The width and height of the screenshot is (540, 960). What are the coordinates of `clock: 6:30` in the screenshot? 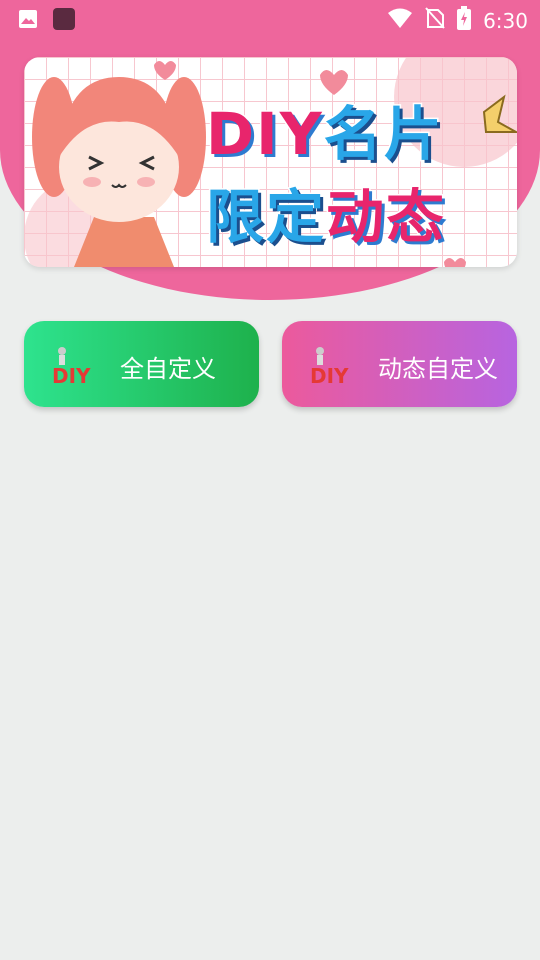 It's located at (505, 20).